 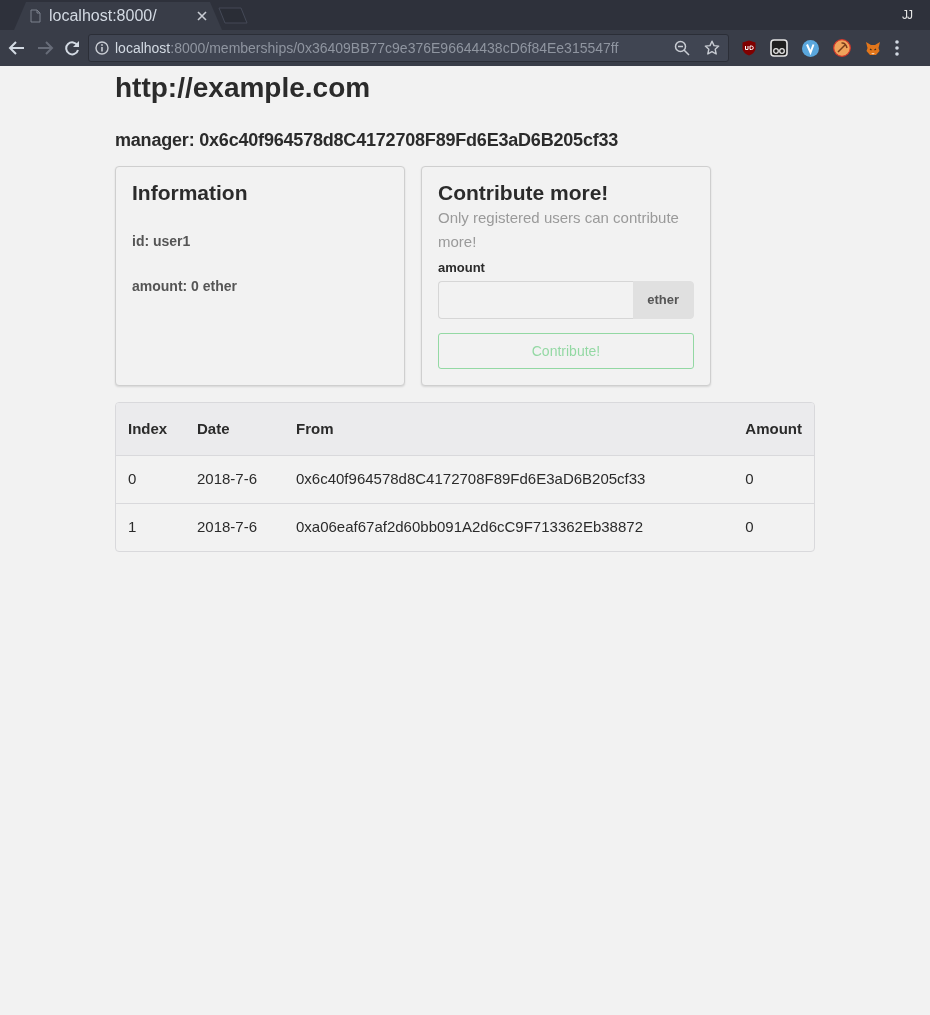 I want to click on profile-name: JJ, so click(x=907, y=15).